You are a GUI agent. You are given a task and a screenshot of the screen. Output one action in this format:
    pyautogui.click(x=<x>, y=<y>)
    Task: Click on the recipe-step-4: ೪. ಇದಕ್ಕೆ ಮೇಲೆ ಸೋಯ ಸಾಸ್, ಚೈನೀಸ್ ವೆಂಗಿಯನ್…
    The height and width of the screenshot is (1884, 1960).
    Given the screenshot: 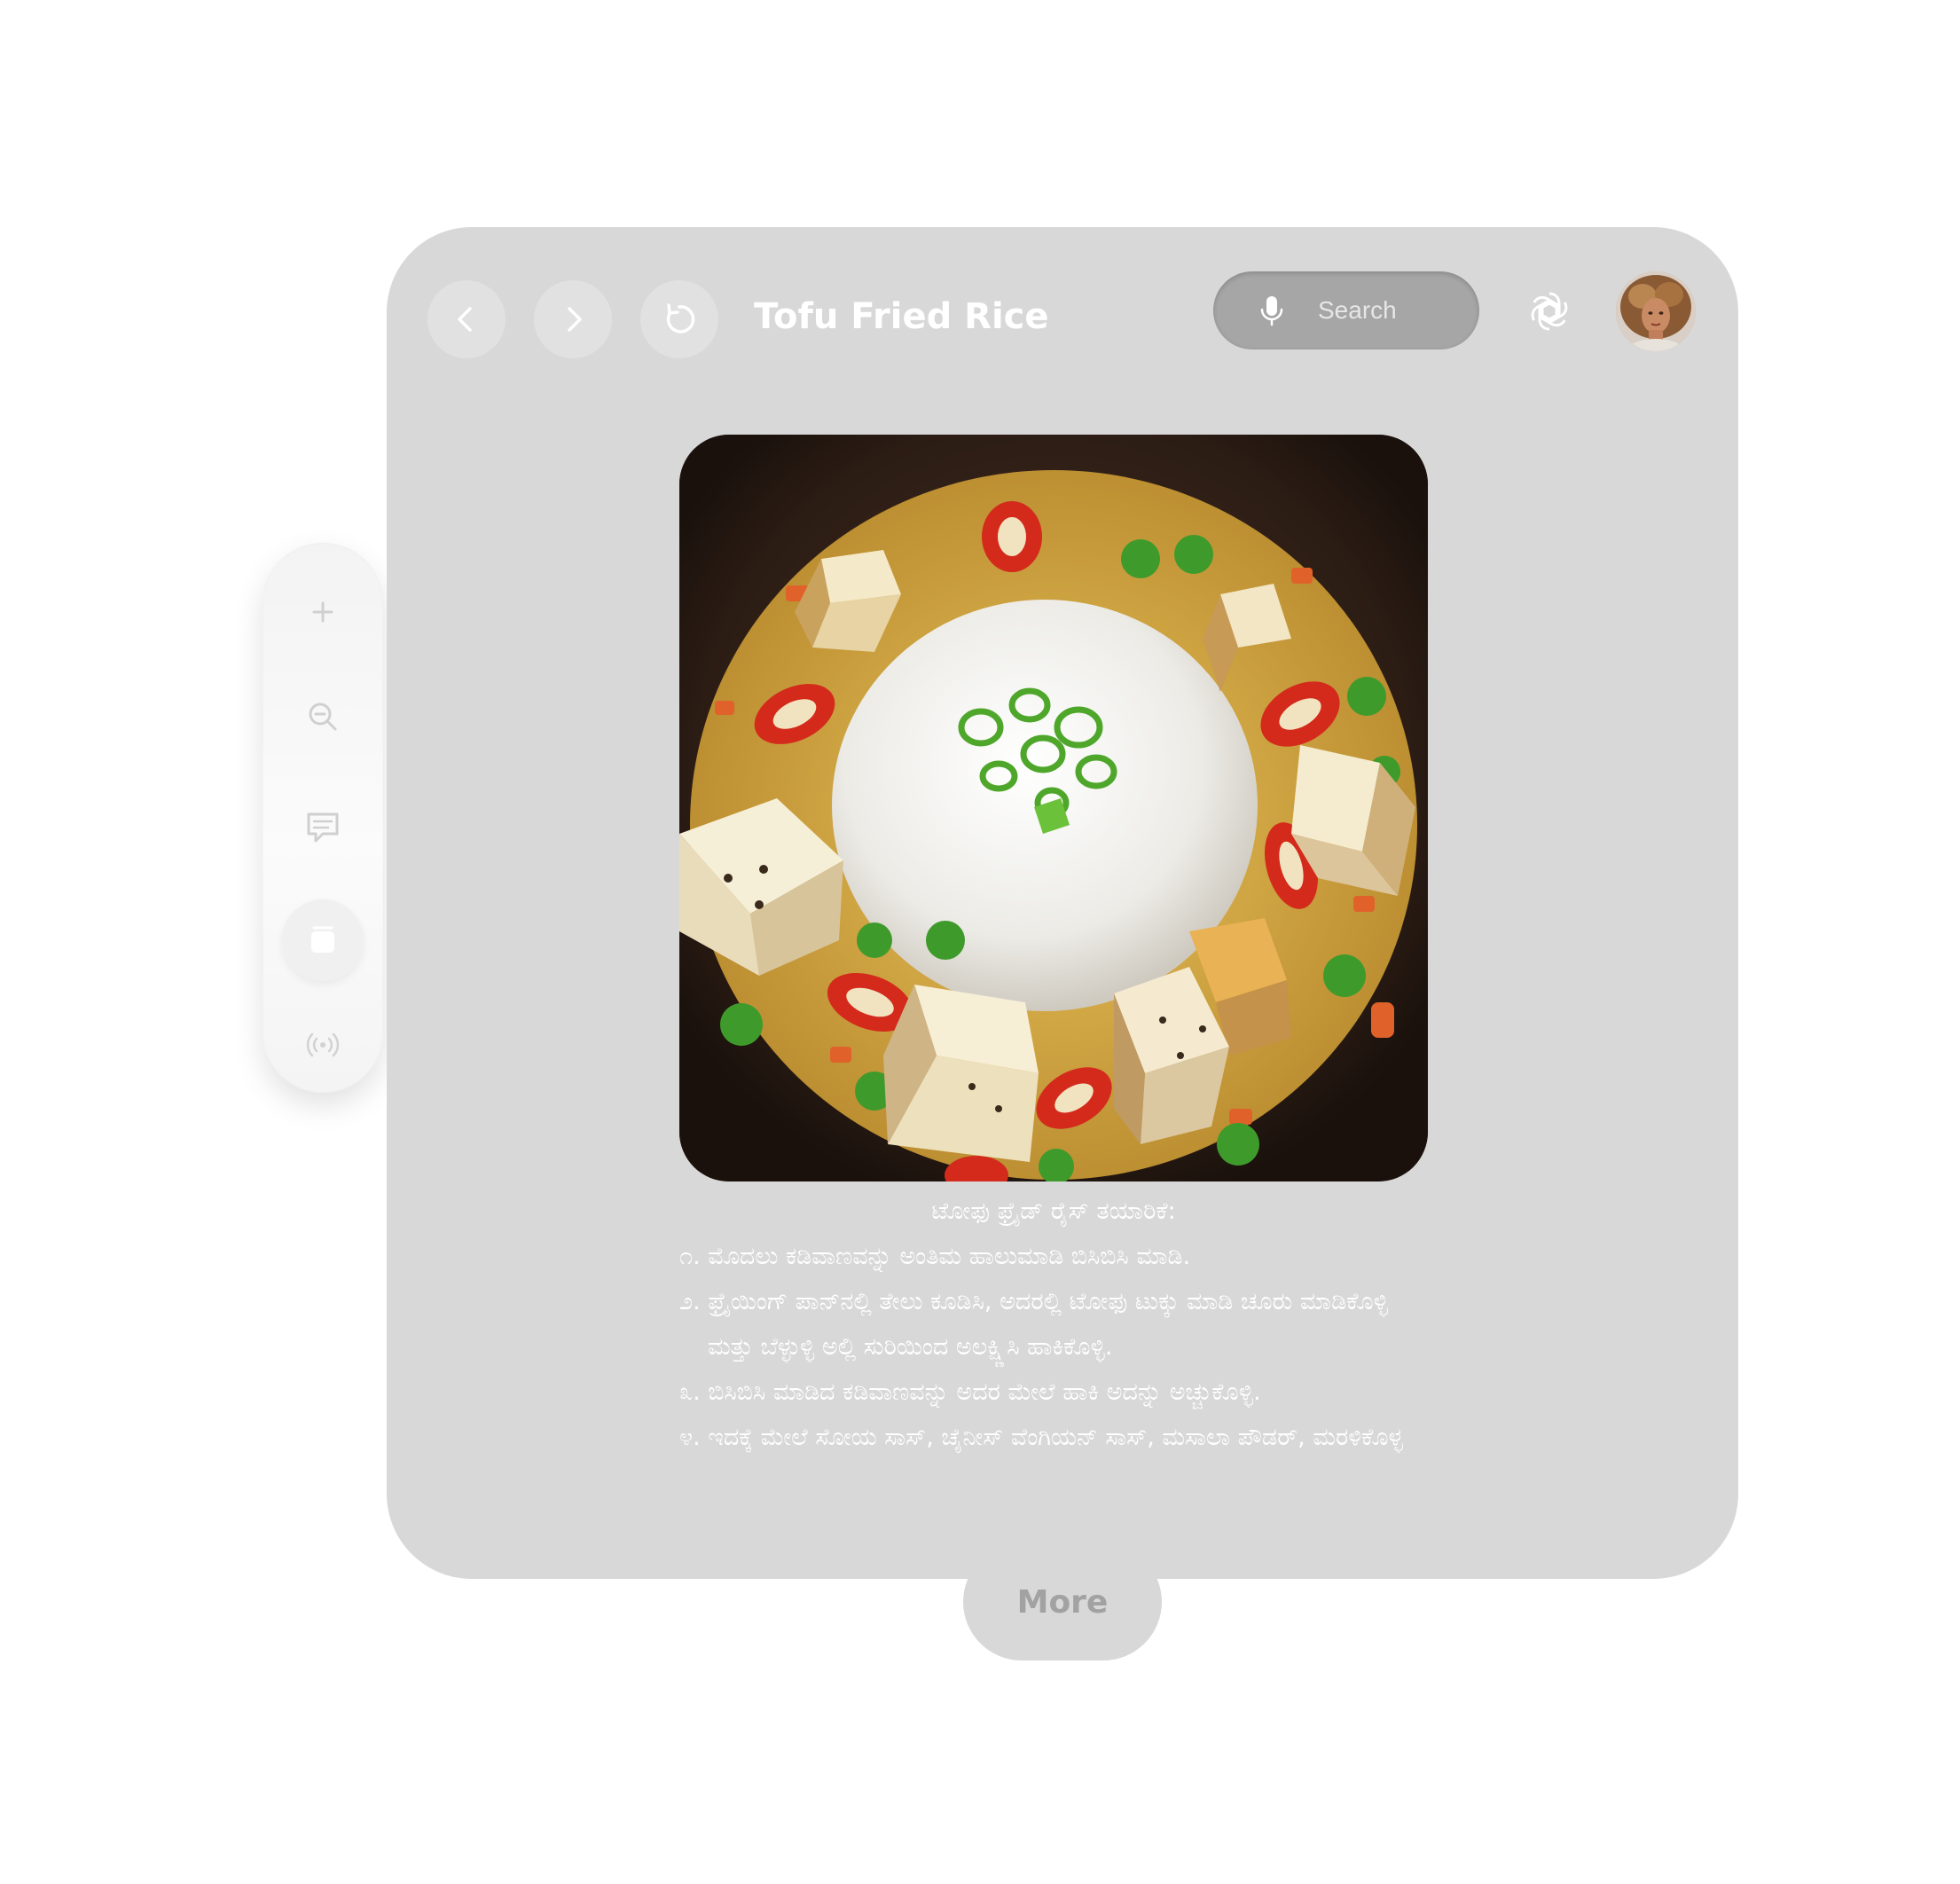 What is the action you would take?
    pyautogui.click(x=1041, y=1437)
    